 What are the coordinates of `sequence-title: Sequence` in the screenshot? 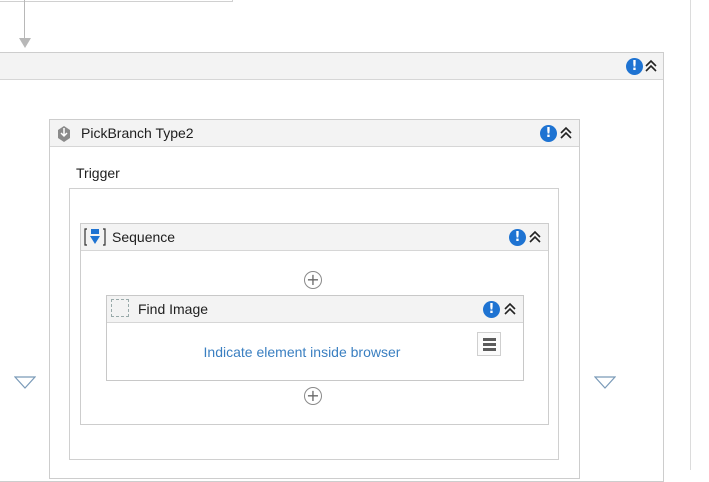 It's located at (144, 237).